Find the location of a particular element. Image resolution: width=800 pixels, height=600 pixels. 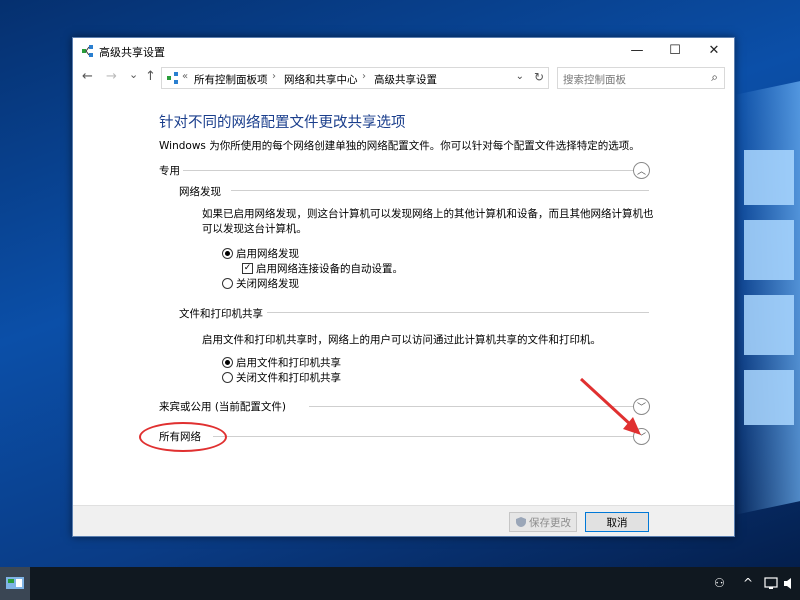

radio-enable-discovery: 启用网络发现 is located at coordinates (260, 253).